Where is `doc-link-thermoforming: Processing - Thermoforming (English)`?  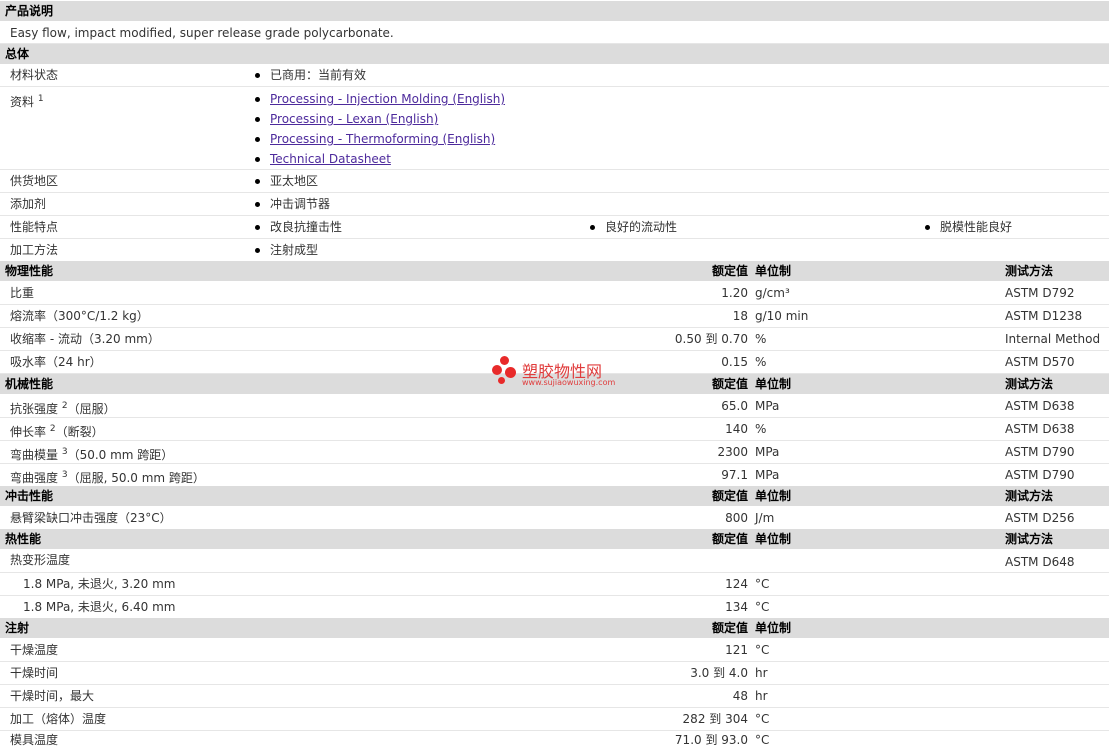 doc-link-thermoforming: Processing - Thermoforming (English) is located at coordinates (382, 139).